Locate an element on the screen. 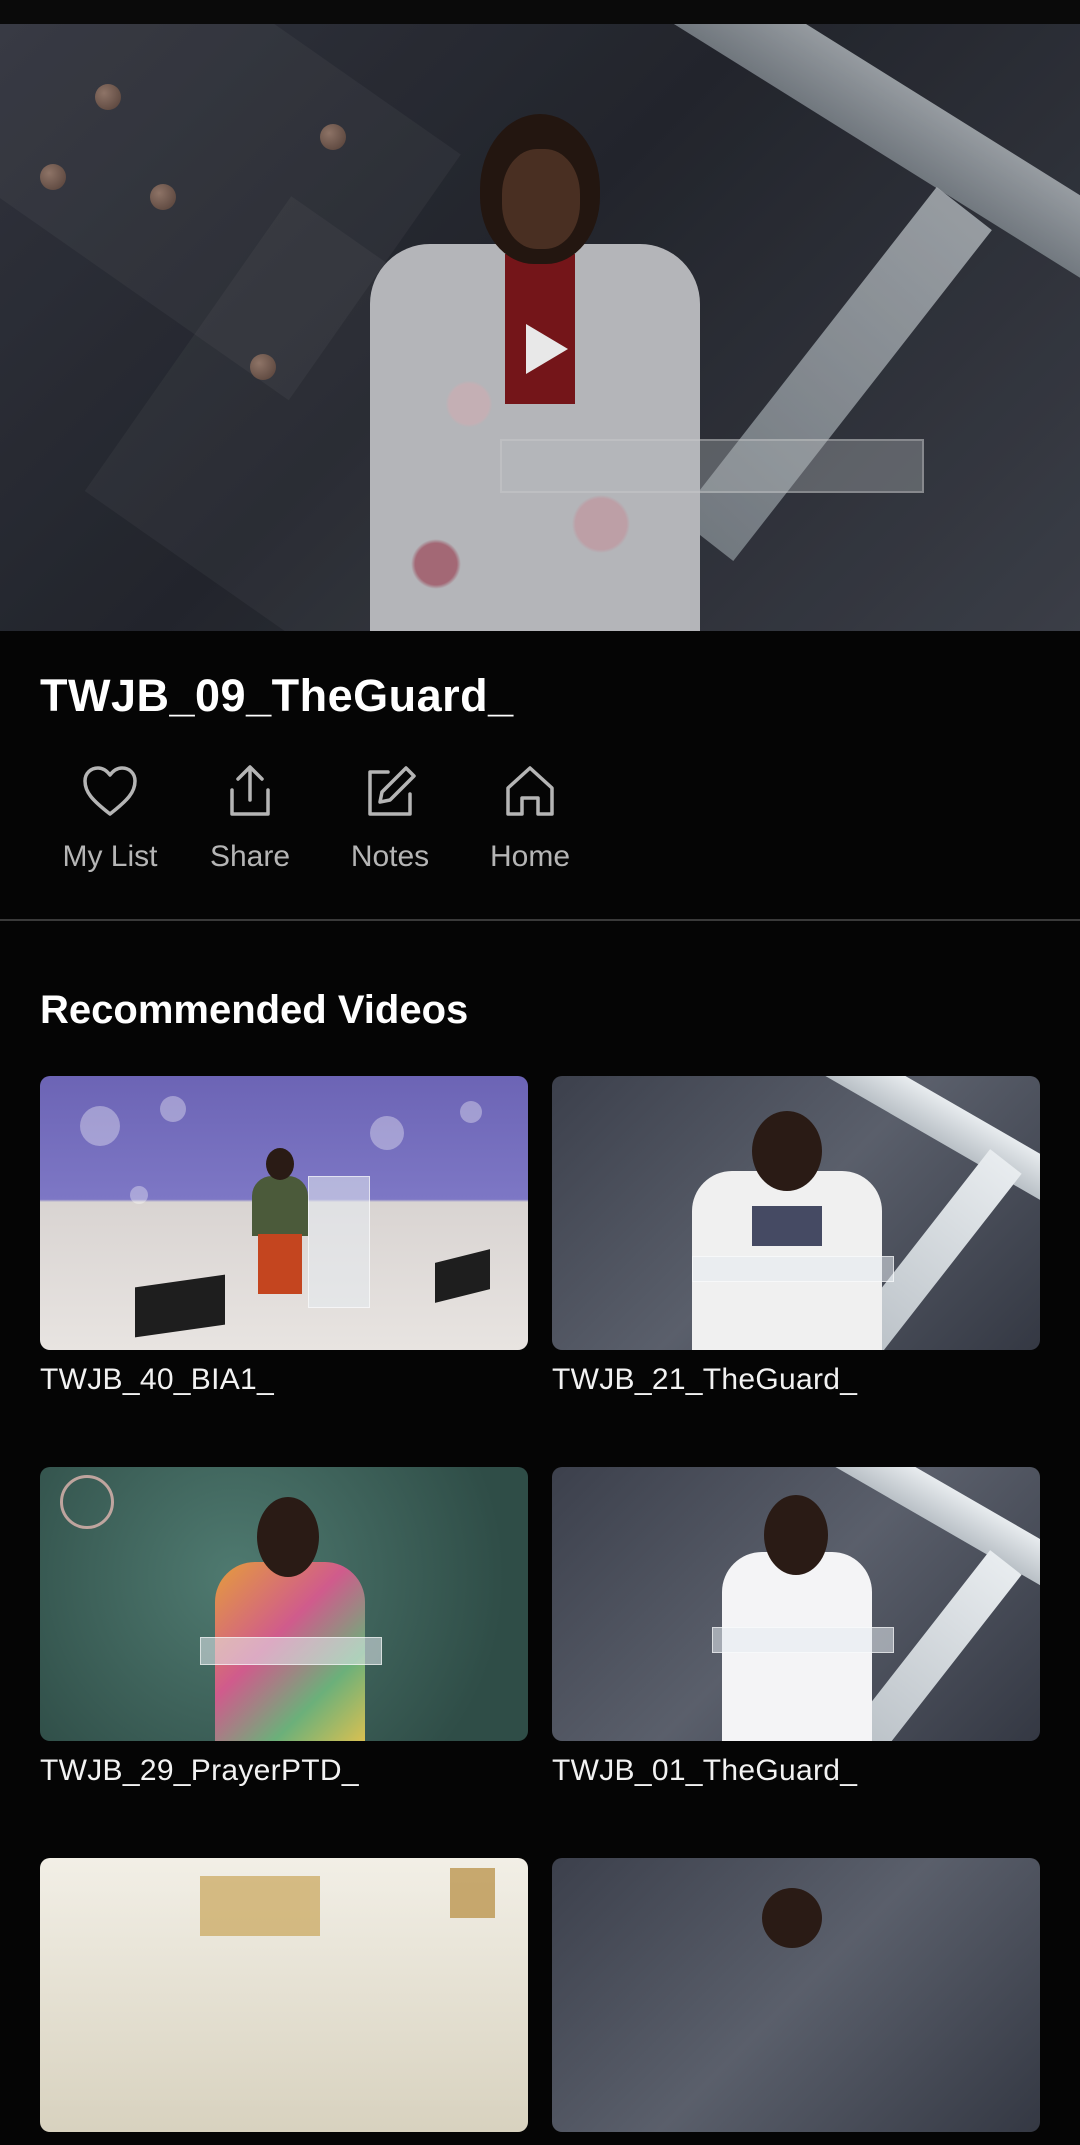 The image size is (1080, 2145). video-card: TWJB_21_TheGuard_ is located at coordinates (796, 1236).